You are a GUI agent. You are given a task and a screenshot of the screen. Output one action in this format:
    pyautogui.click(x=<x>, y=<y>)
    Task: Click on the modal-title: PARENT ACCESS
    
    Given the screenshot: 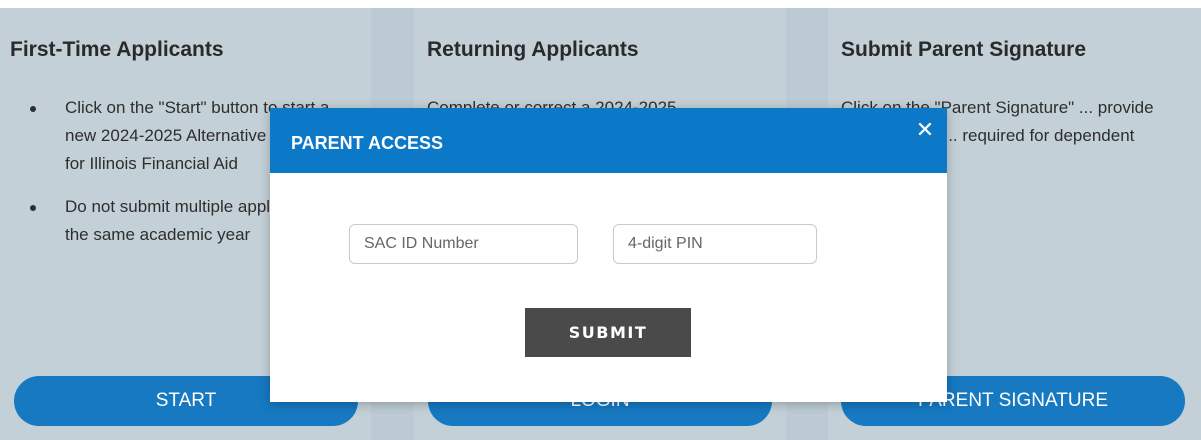 What is the action you would take?
    pyautogui.click(x=367, y=143)
    